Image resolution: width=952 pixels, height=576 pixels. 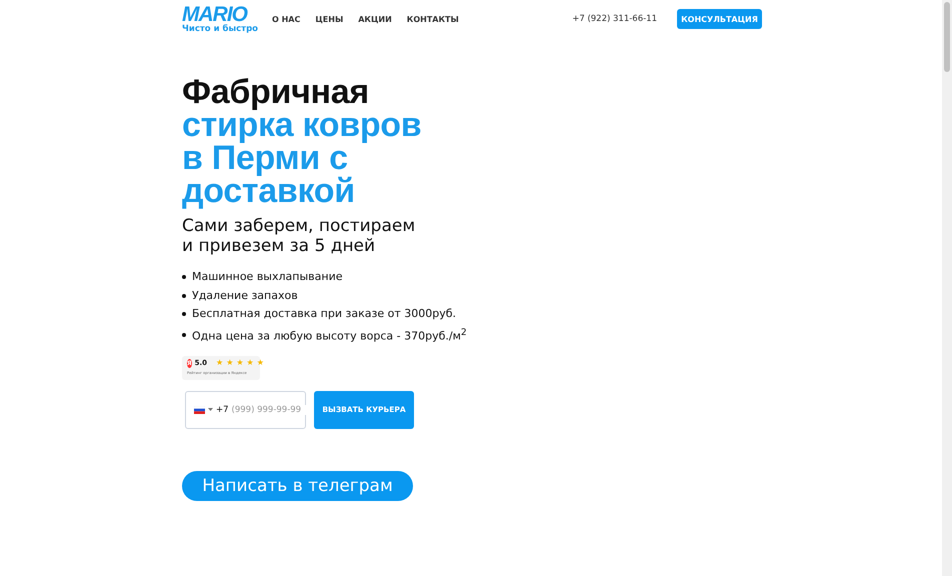 What do you see at coordinates (614, 19) in the screenshot?
I see `phone-number: +7 (922) 311-66-11` at bounding box center [614, 19].